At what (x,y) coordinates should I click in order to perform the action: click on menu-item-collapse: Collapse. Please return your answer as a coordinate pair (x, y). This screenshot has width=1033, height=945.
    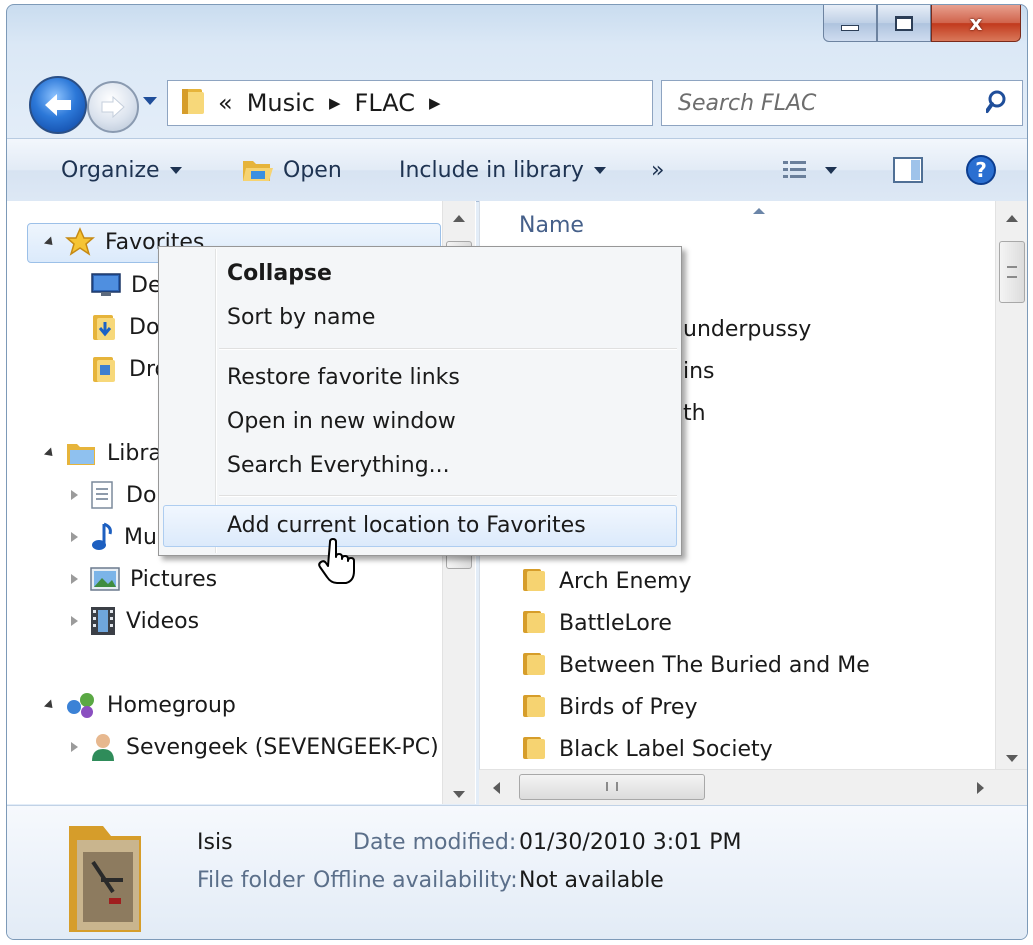
    Looking at the image, I should click on (279, 273).